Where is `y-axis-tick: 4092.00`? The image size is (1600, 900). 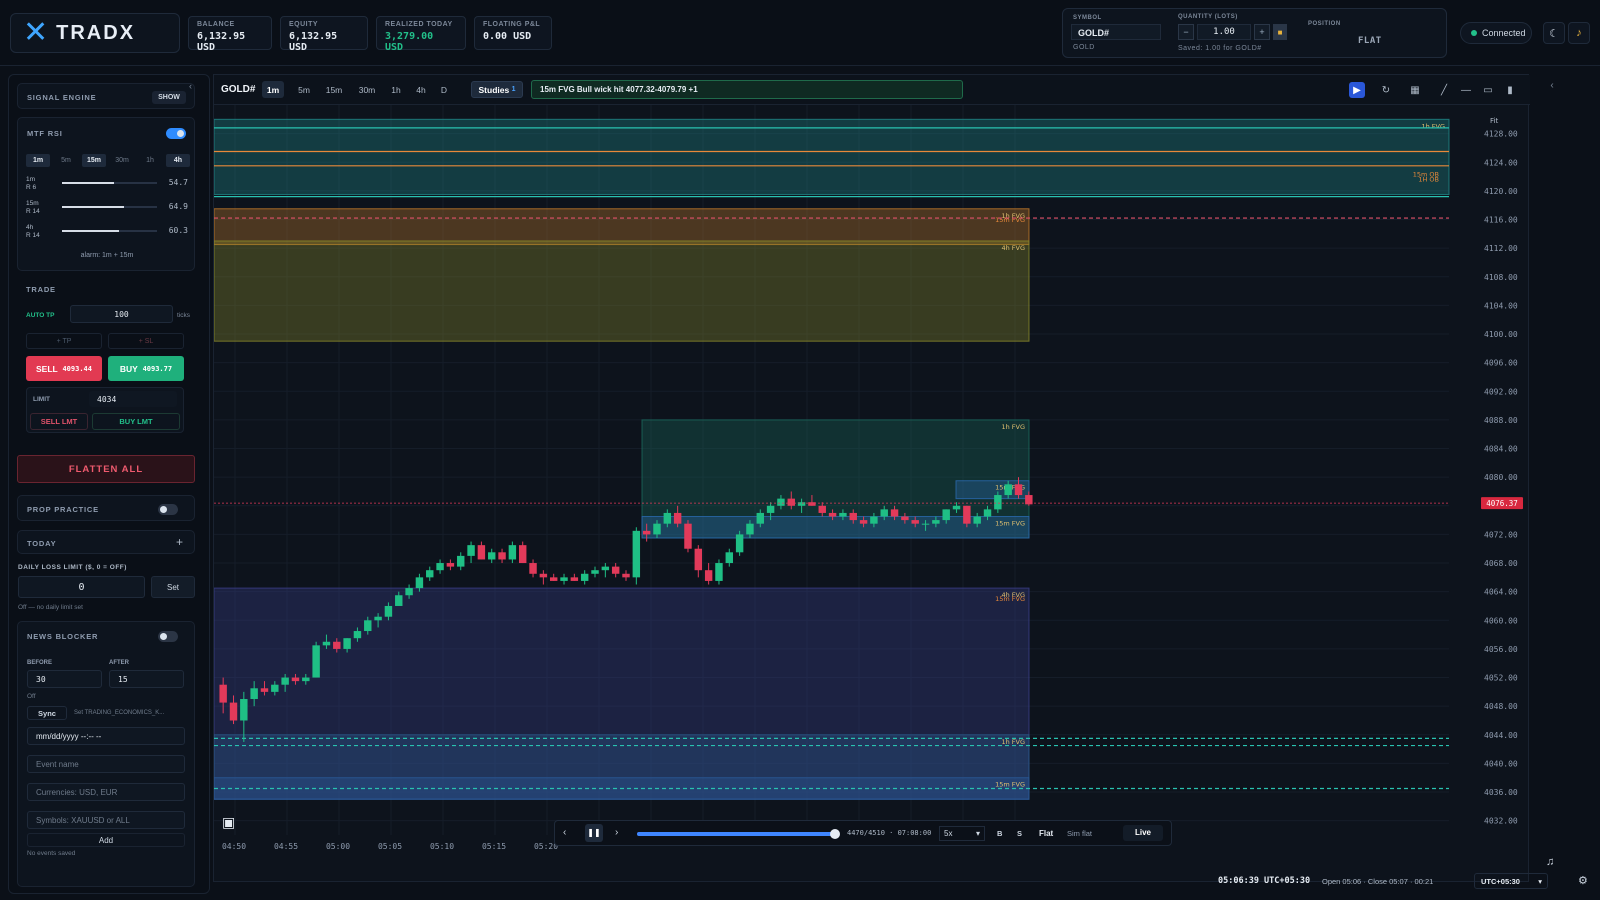
y-axis-tick: 4092.00 is located at coordinates (1501, 391).